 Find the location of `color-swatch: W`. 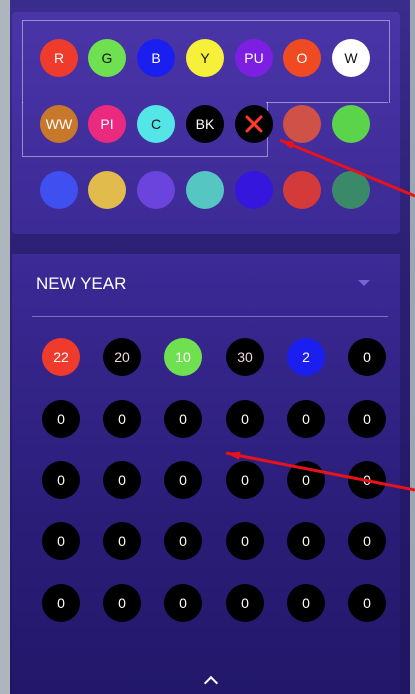

color-swatch: W is located at coordinates (351, 58).